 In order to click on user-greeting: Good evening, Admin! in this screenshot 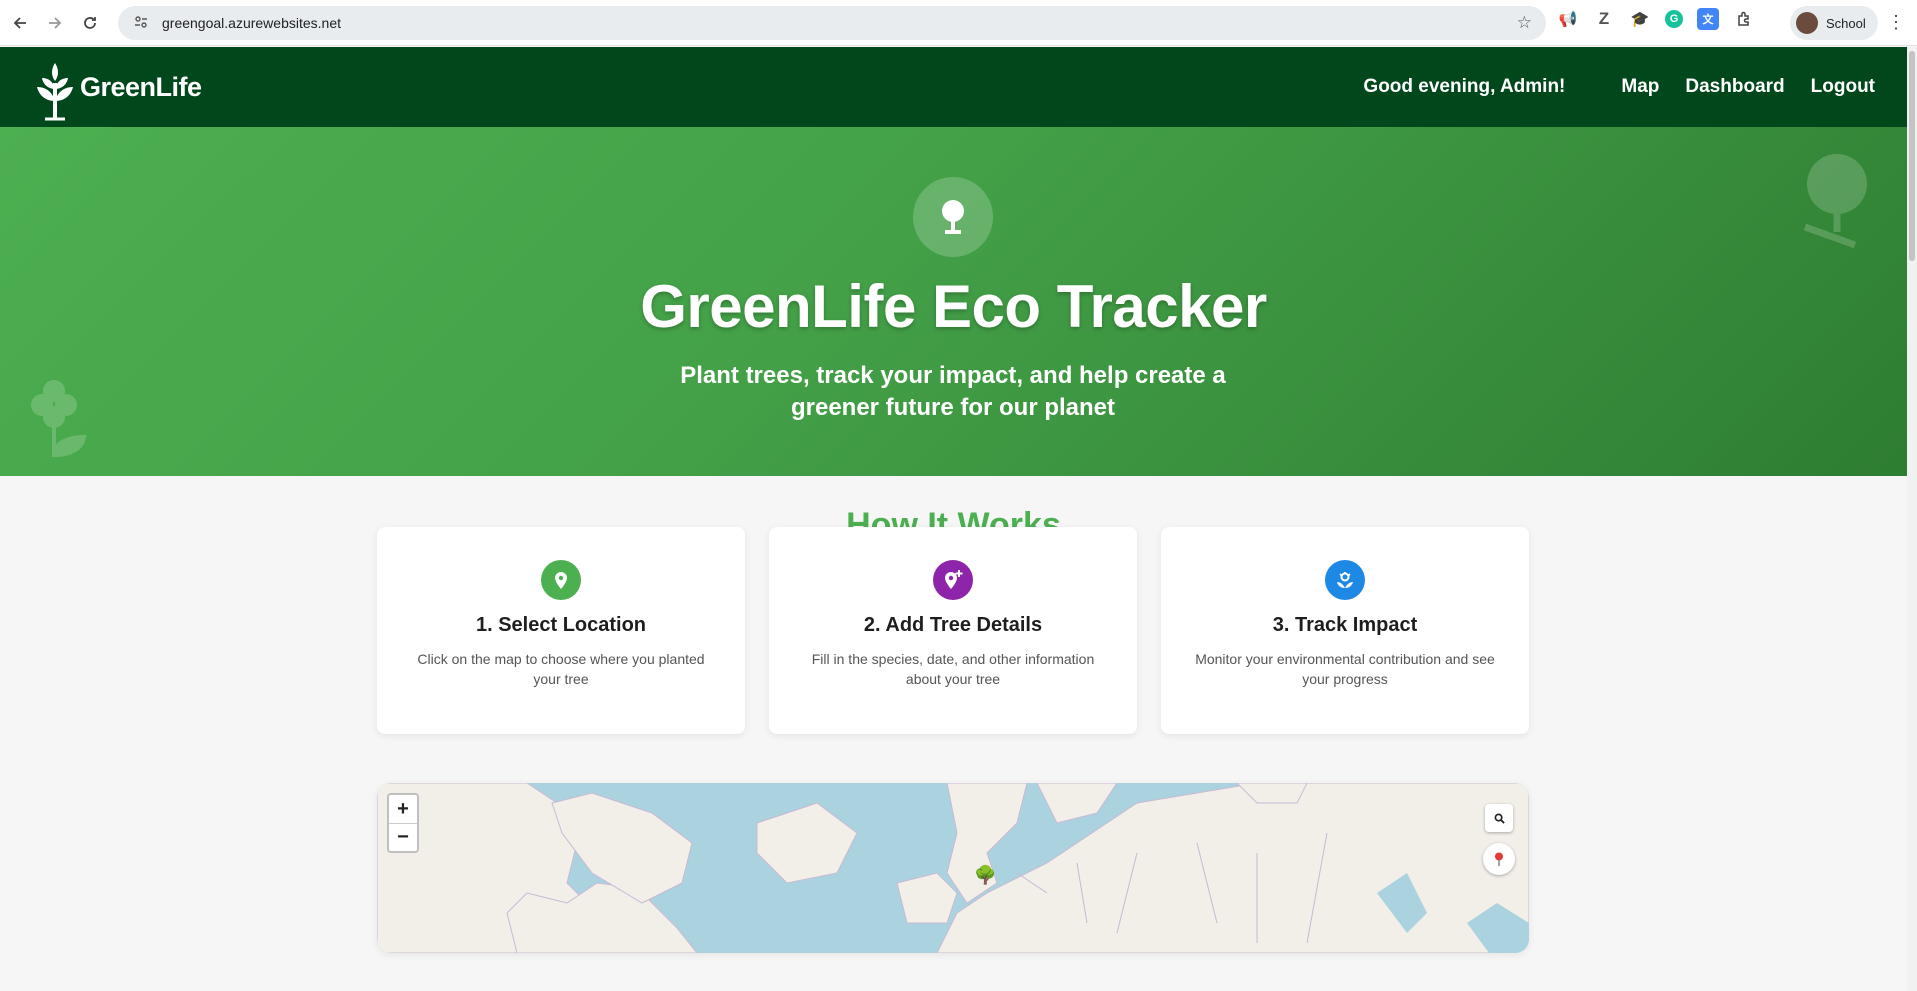, I will do `click(1464, 86)`.